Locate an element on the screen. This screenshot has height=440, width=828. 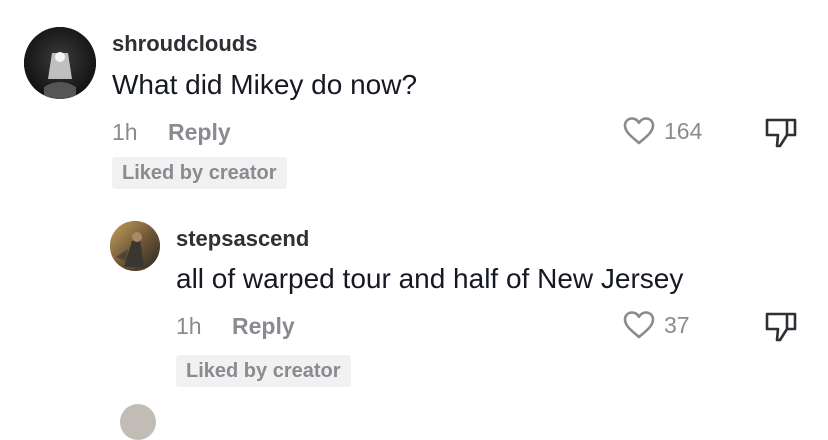
like-button: 37 is located at coordinates (656, 325).